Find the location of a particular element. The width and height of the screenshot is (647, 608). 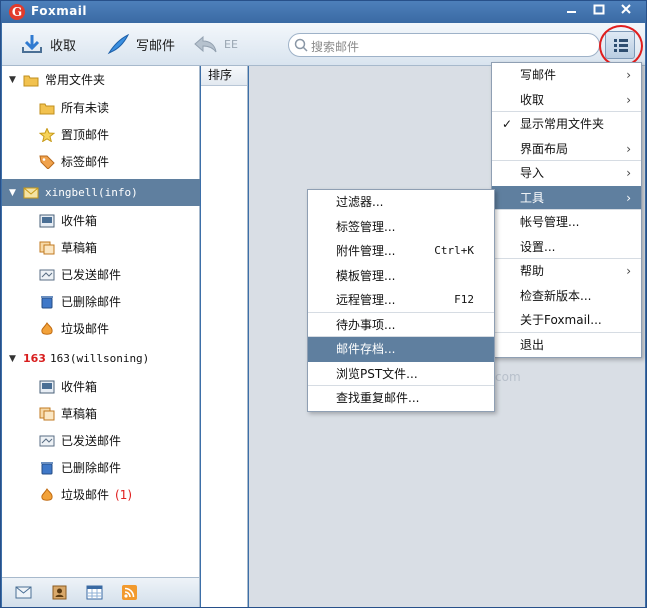

menu-item-exit: 退出 is located at coordinates (566, 345).